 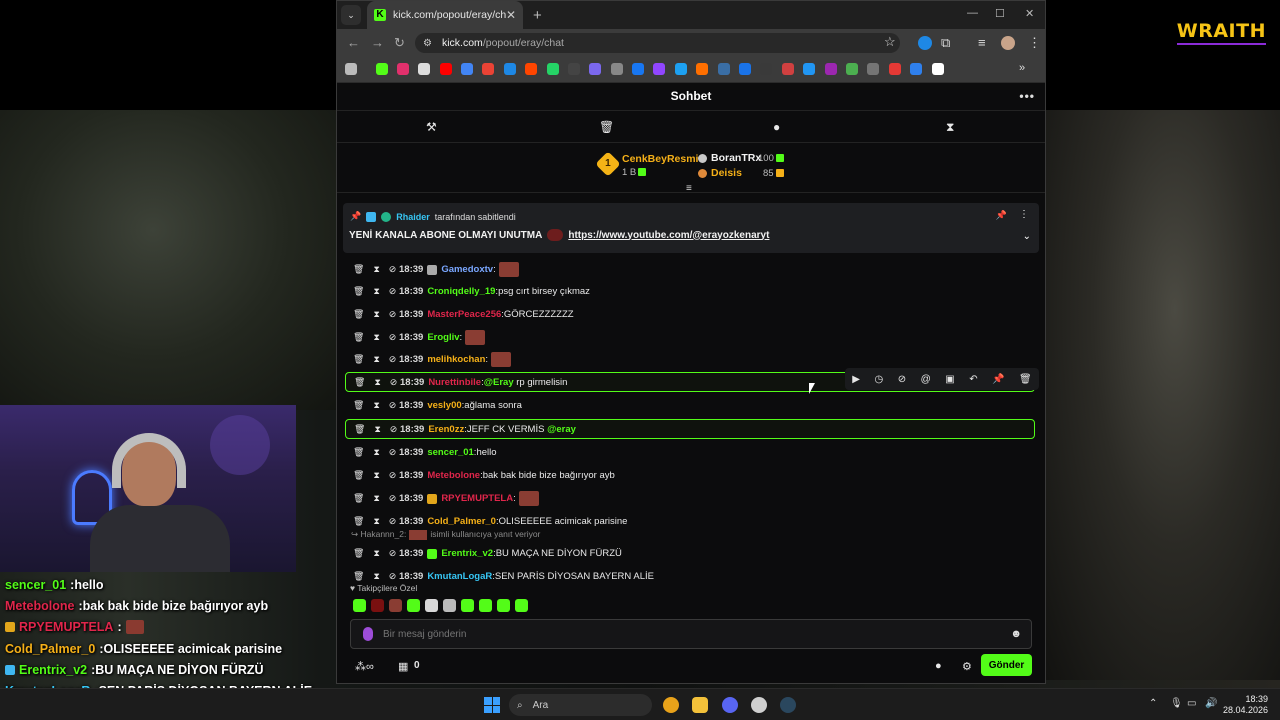 What do you see at coordinates (446, 429) in the screenshot?
I see `message-username: Eren0zz` at bounding box center [446, 429].